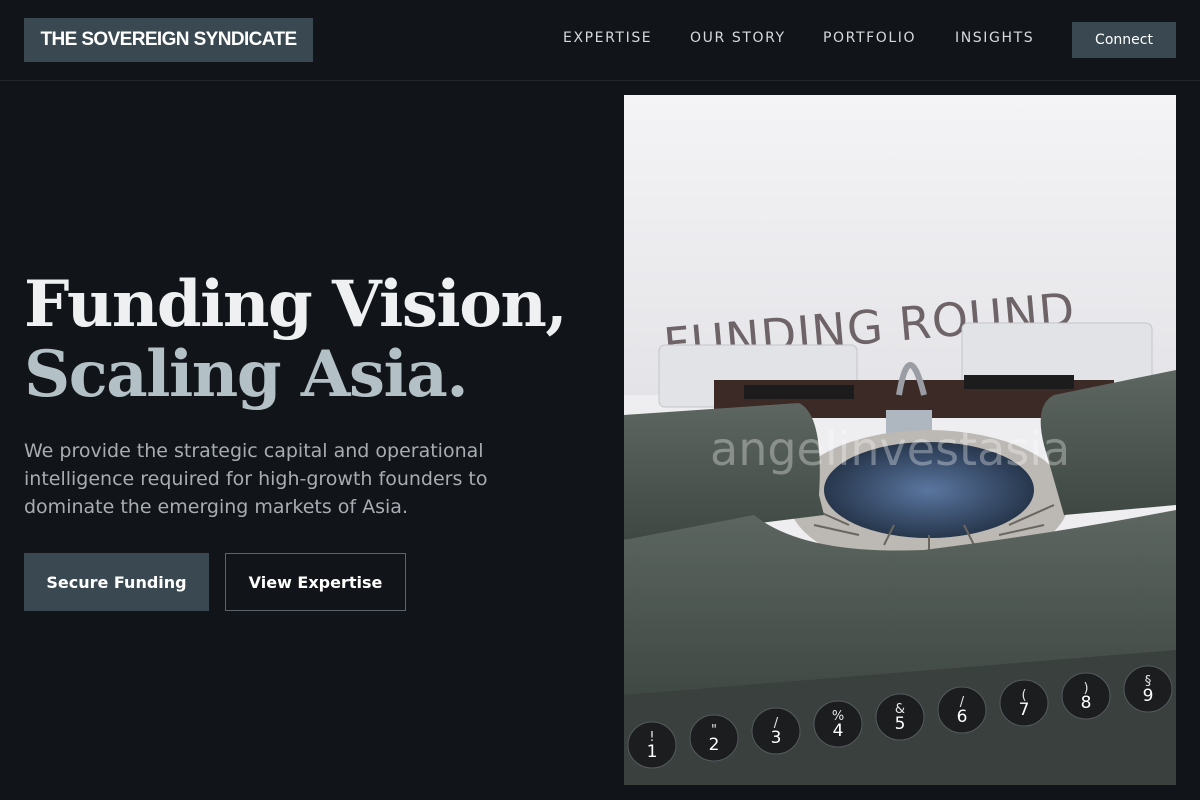 This screenshot has height=800, width=1200. Describe the element at coordinates (296, 304) in the screenshot. I see `headline-line-1: Funding Vision,` at that location.